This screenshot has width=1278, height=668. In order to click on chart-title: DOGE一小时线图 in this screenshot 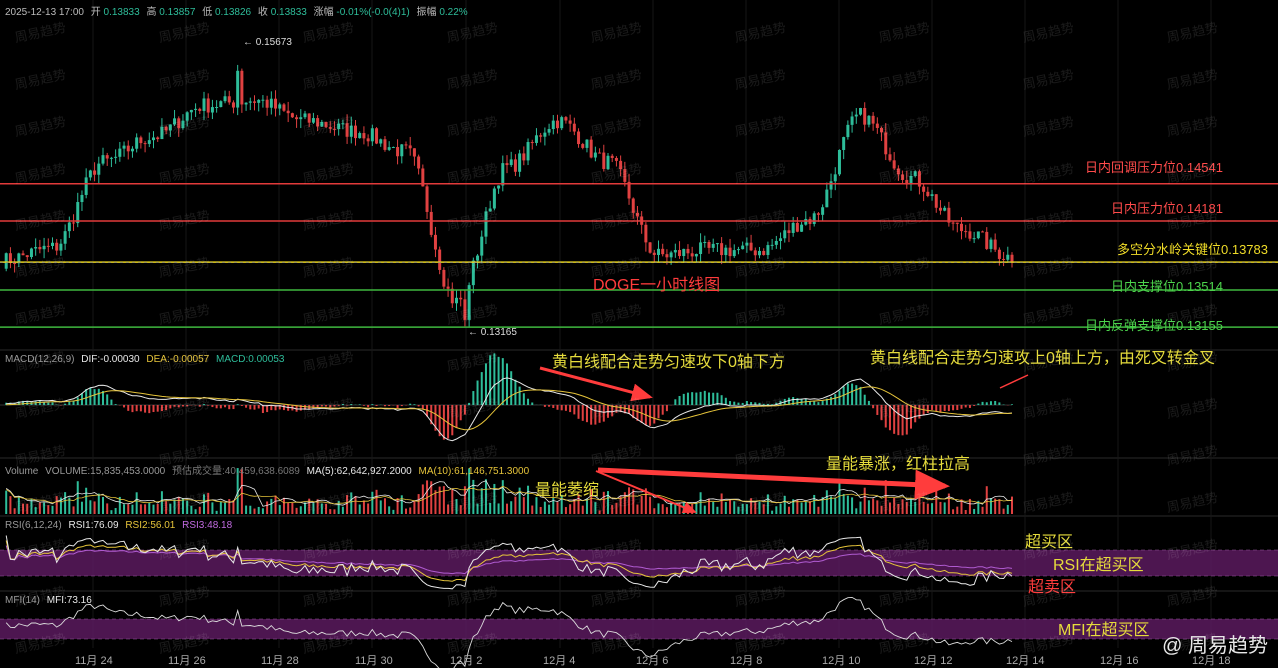, I will do `click(657, 285)`.